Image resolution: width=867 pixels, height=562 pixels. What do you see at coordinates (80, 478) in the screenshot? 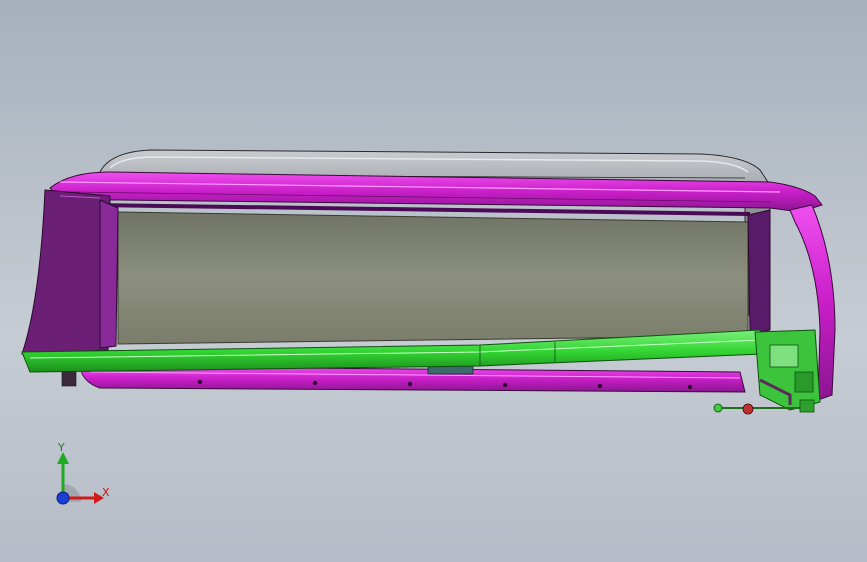
I see `triad-axes` at bounding box center [80, 478].